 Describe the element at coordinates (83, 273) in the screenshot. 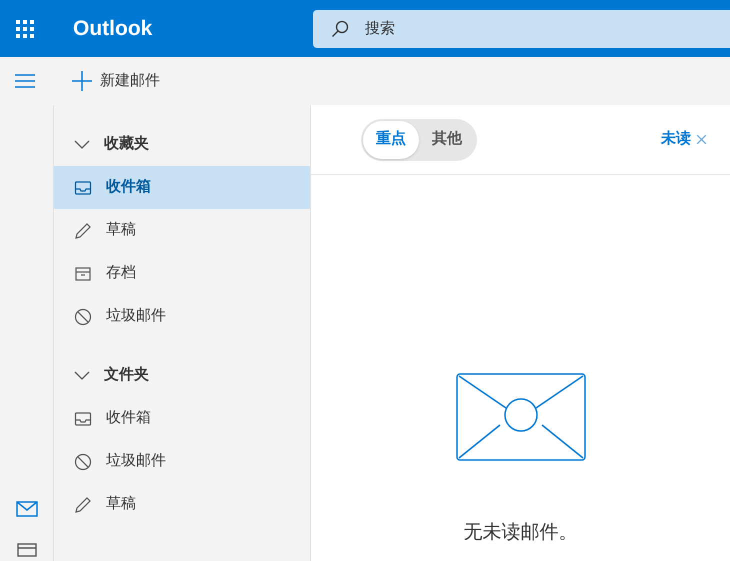

I see `archive-icon` at that location.